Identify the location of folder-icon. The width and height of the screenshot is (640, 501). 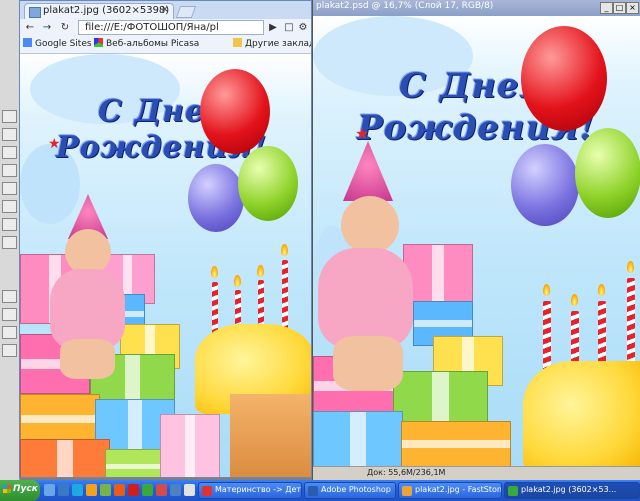
(237, 42).